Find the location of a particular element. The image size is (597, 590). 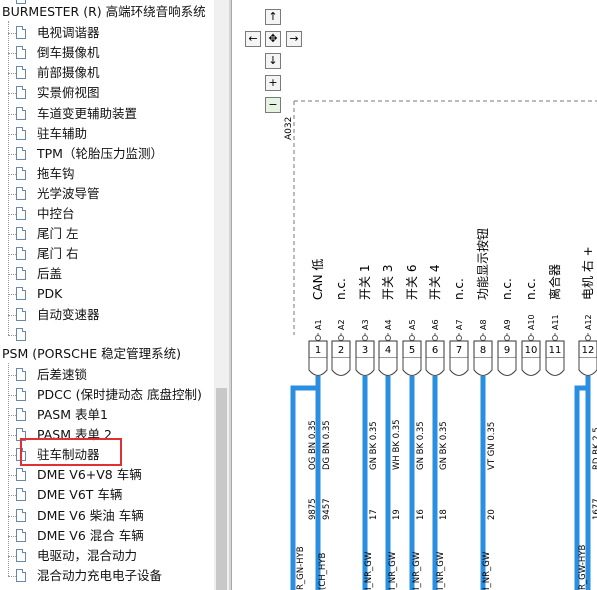

tree-category-label: PSM (PORSCHE 稳定管理系统) is located at coordinates (91, 353).